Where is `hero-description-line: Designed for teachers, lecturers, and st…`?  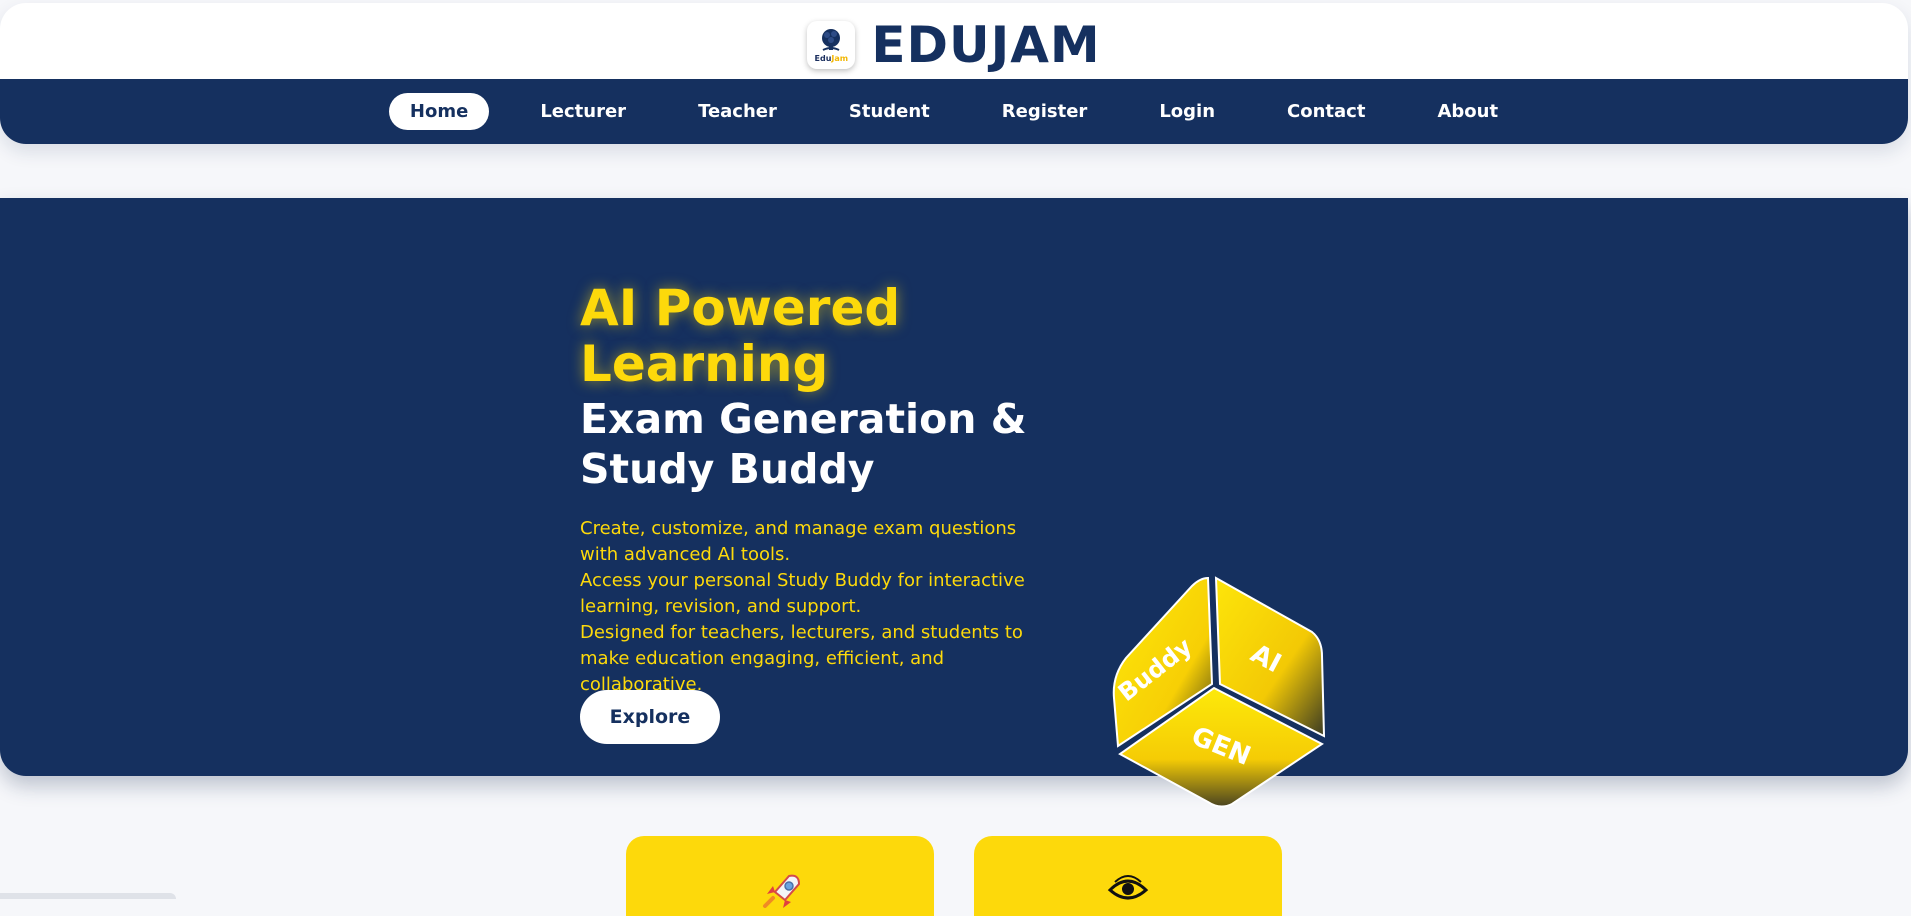
hero-description-line: Designed for teachers, lecturers, and st… is located at coordinates (801, 658).